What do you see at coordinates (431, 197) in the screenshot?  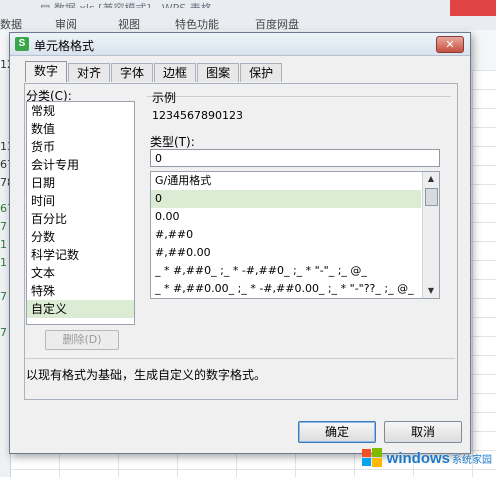 I see `scroll-thumb` at bounding box center [431, 197].